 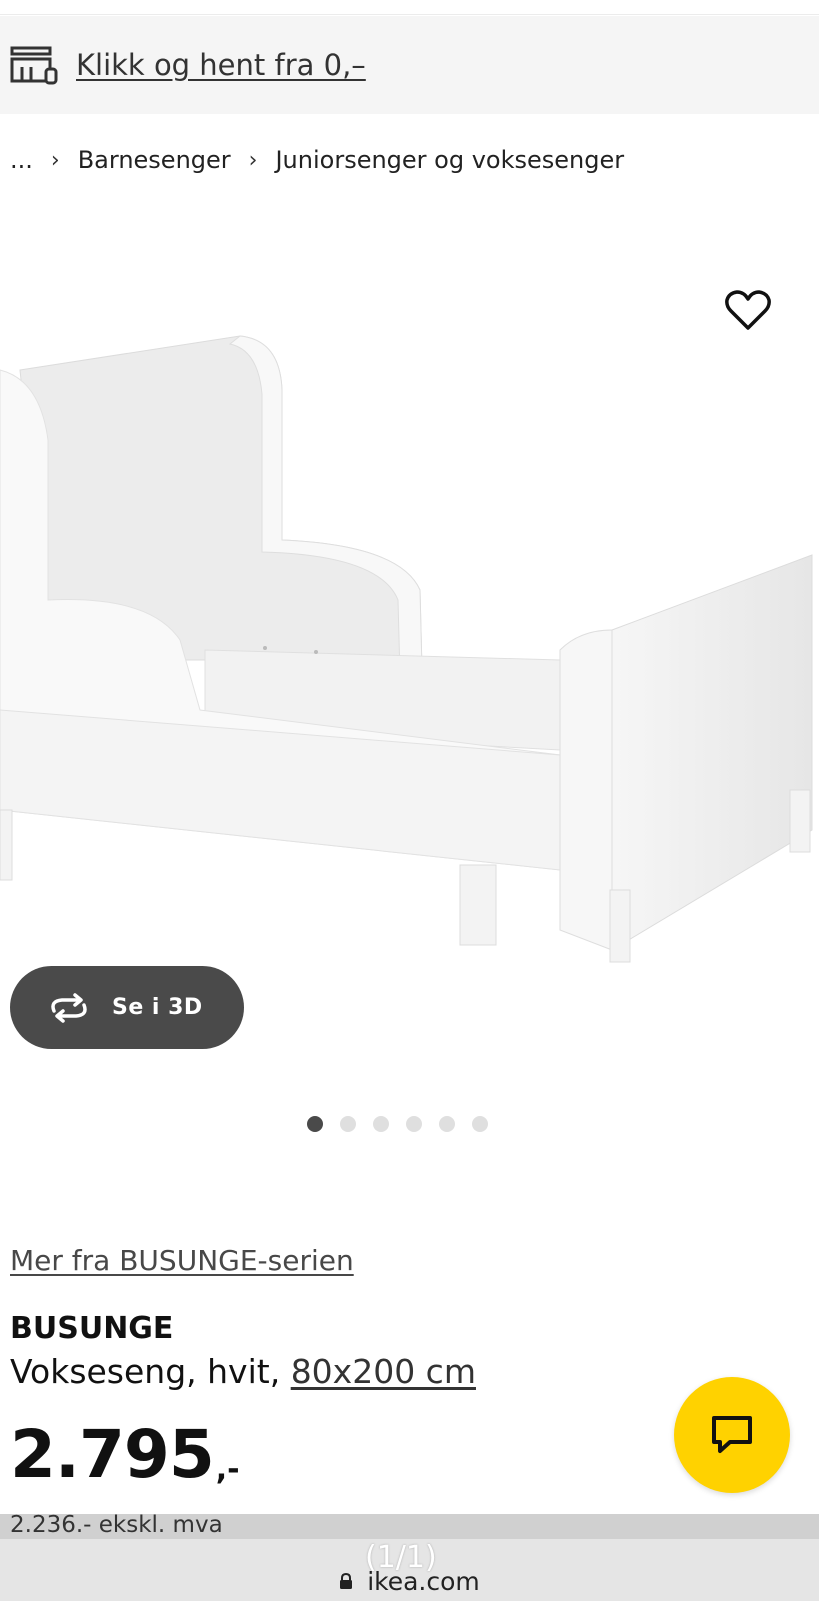 I want to click on breadcrumb-item-juniorsenger: Juniorsenger og voksesenger, so click(x=449, y=160).